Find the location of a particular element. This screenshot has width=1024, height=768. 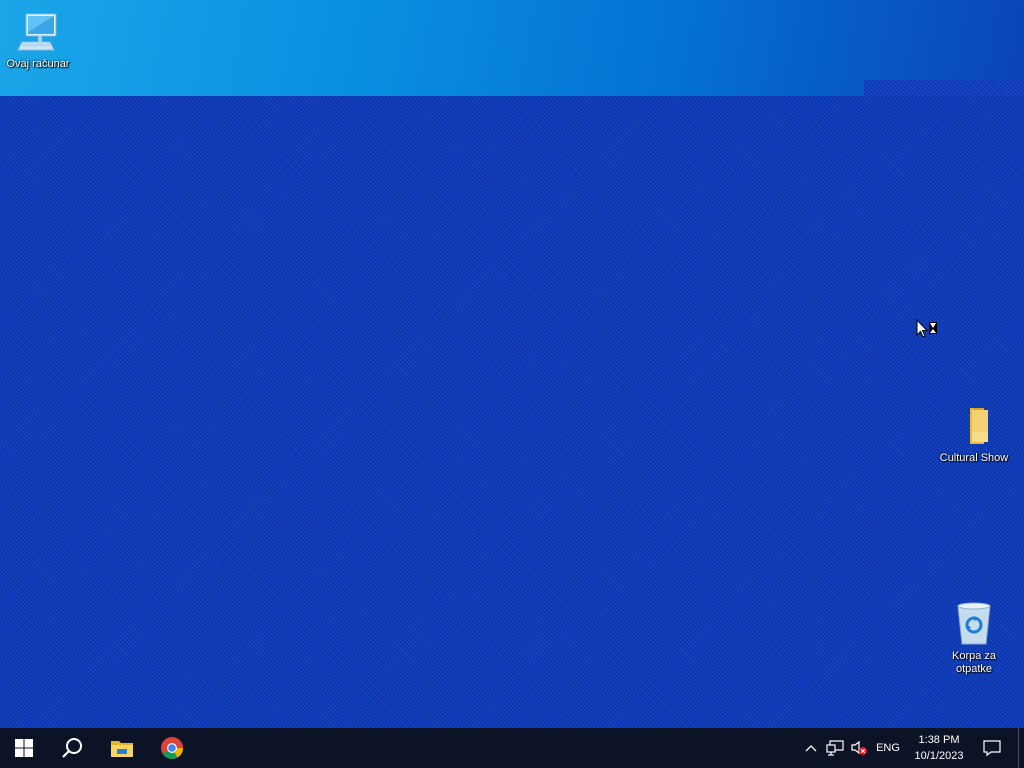

input-language-indicator: ENG is located at coordinates (888, 748).